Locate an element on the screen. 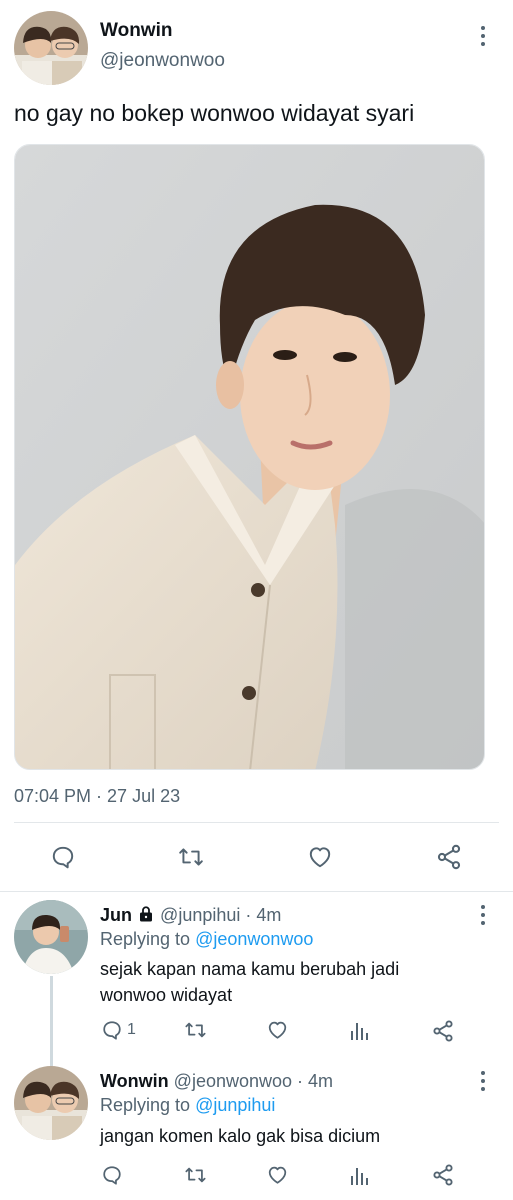  reply-text: jangan komen kalo gak bisa dicium is located at coordinates (240, 1136).